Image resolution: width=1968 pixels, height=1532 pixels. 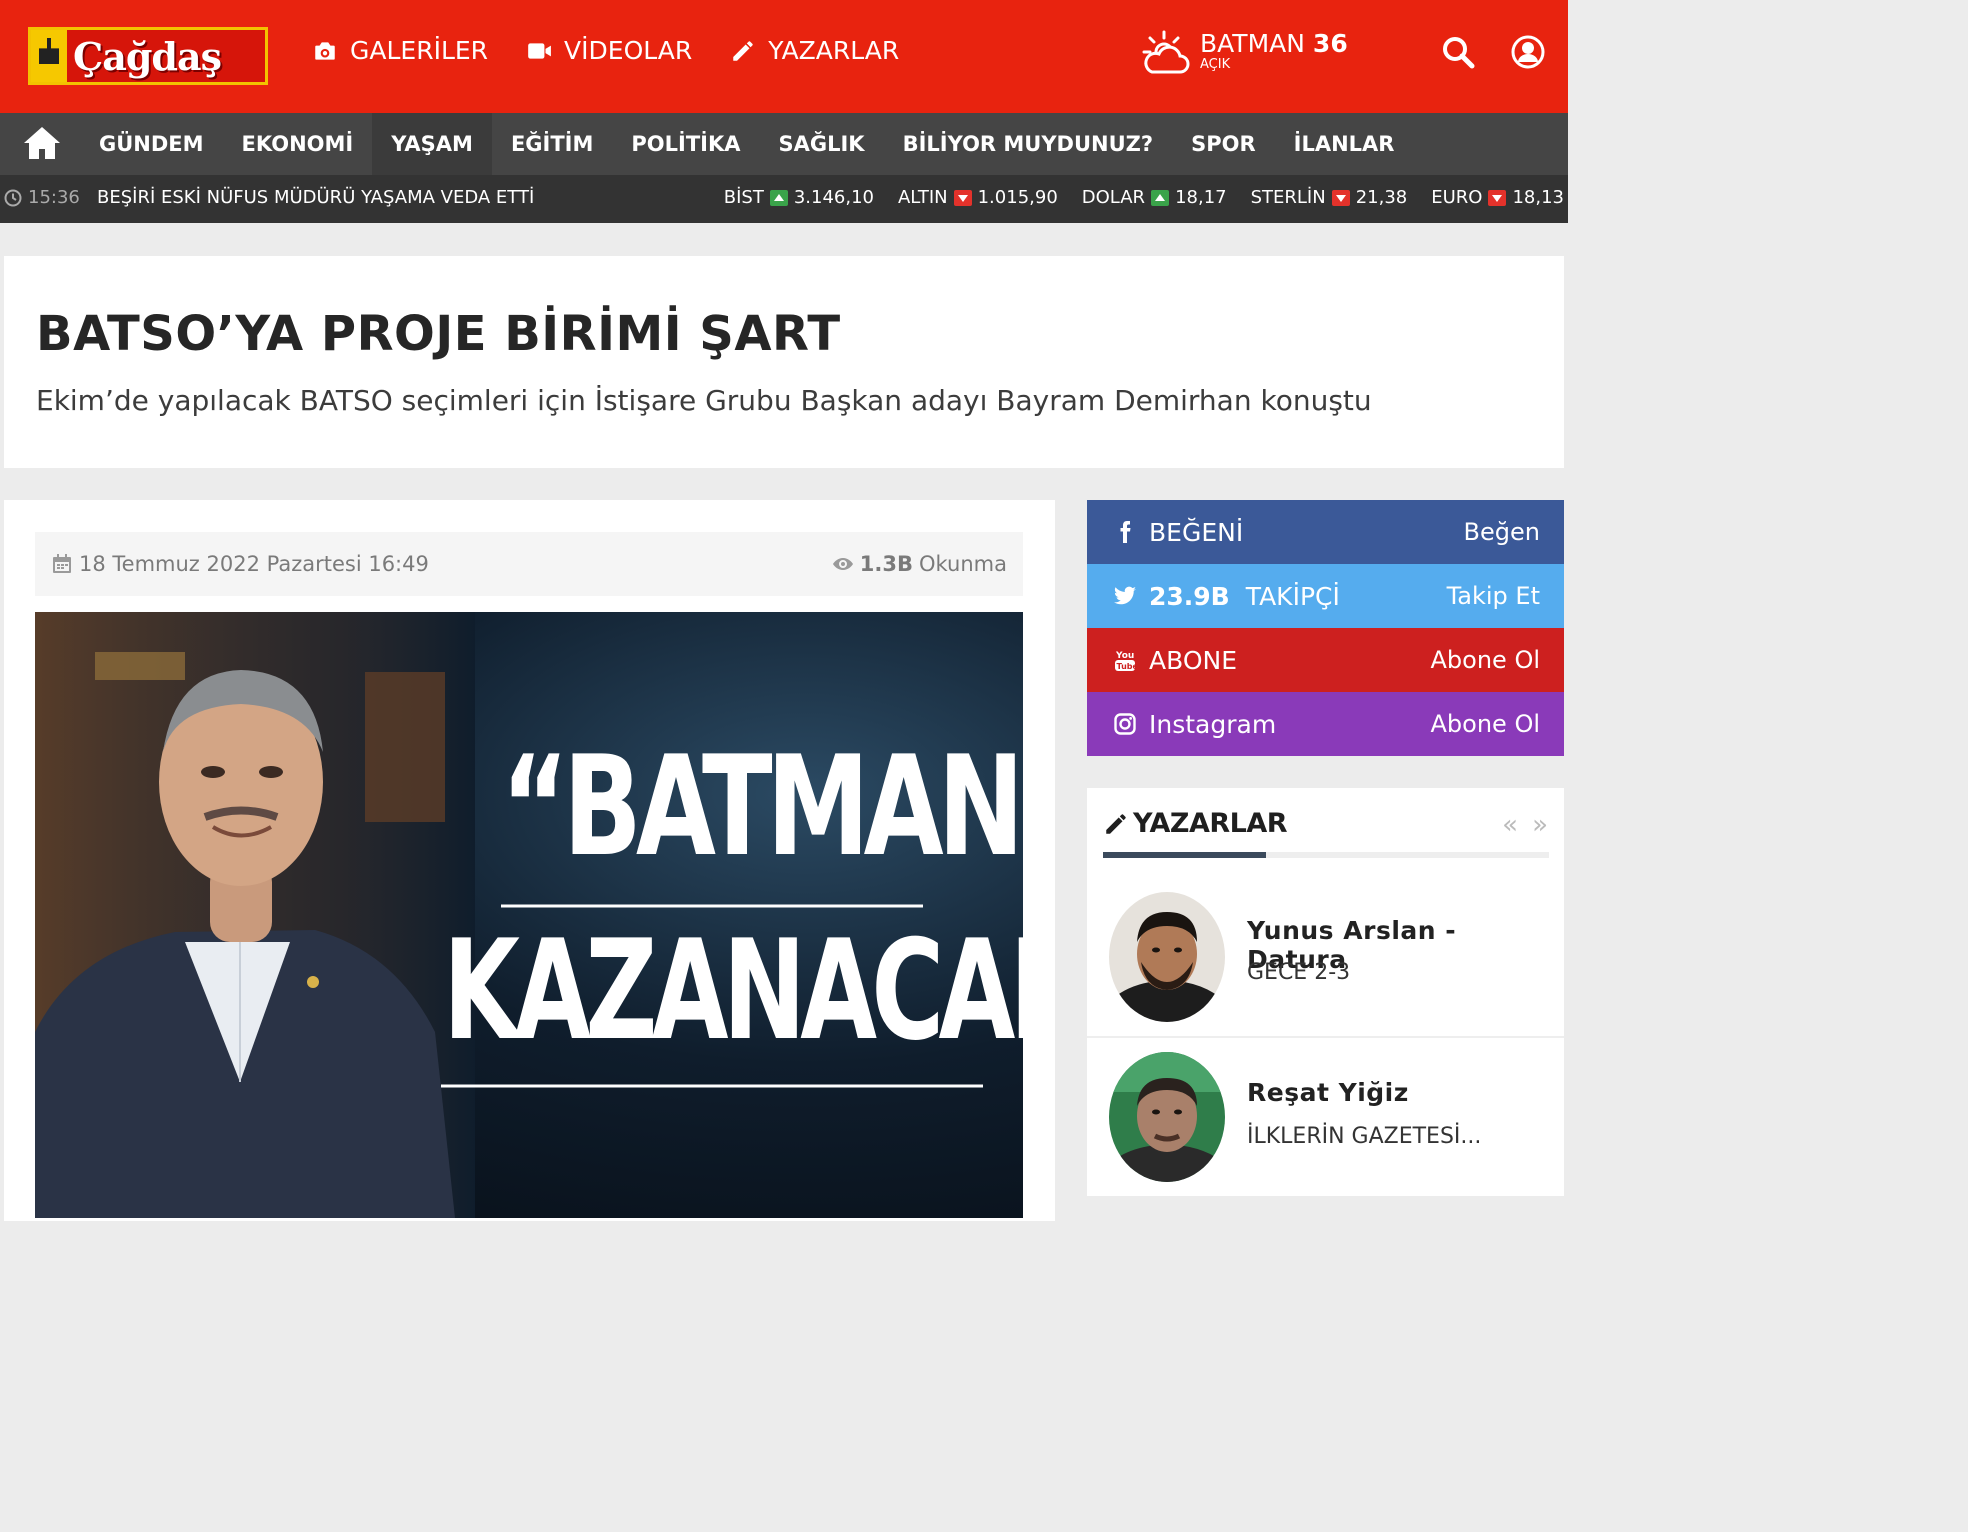 I want to click on top-nav: GALERİLER VİDEOLAR YAZARLAR, so click(x=605, y=50).